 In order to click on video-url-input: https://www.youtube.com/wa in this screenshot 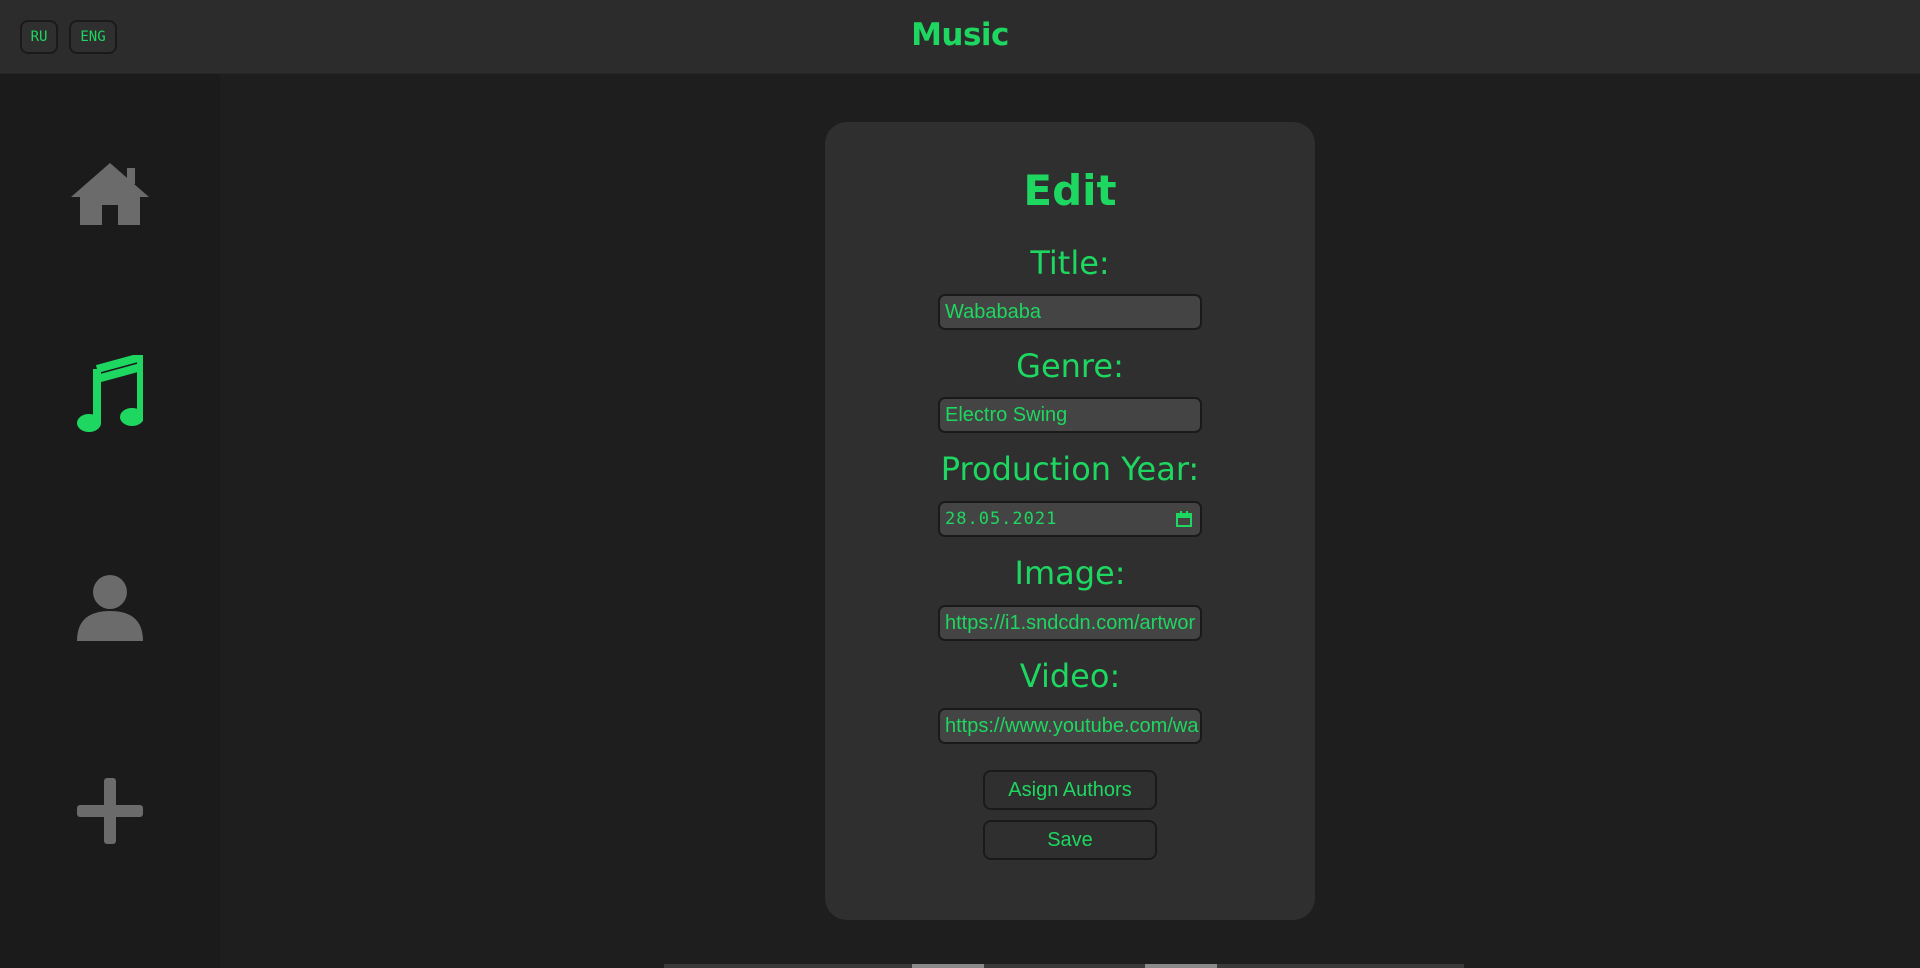, I will do `click(1070, 726)`.